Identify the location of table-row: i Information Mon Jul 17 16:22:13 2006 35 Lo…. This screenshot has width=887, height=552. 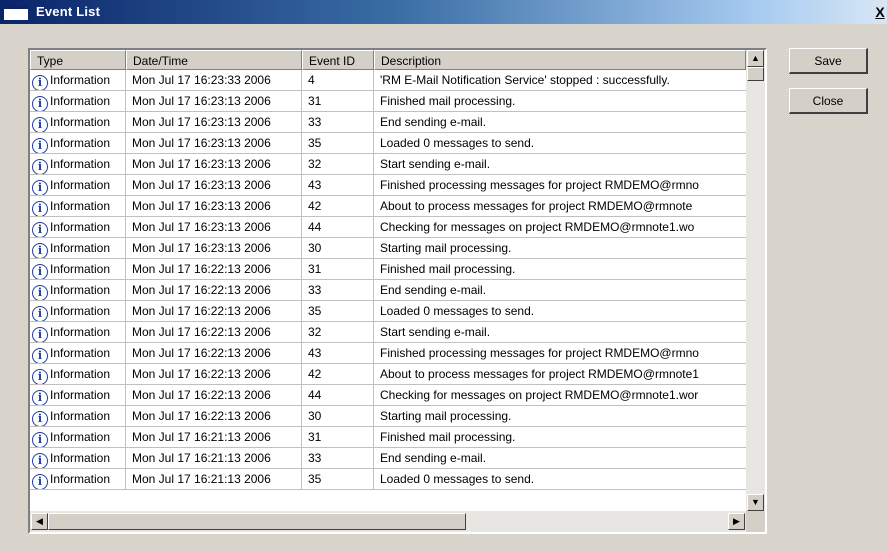
(388, 311).